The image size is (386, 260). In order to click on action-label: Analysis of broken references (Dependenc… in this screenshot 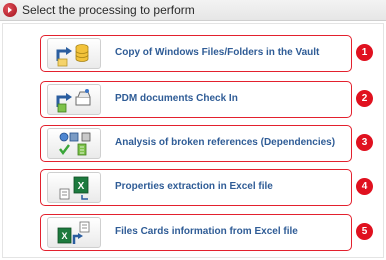, I will do `click(225, 142)`.